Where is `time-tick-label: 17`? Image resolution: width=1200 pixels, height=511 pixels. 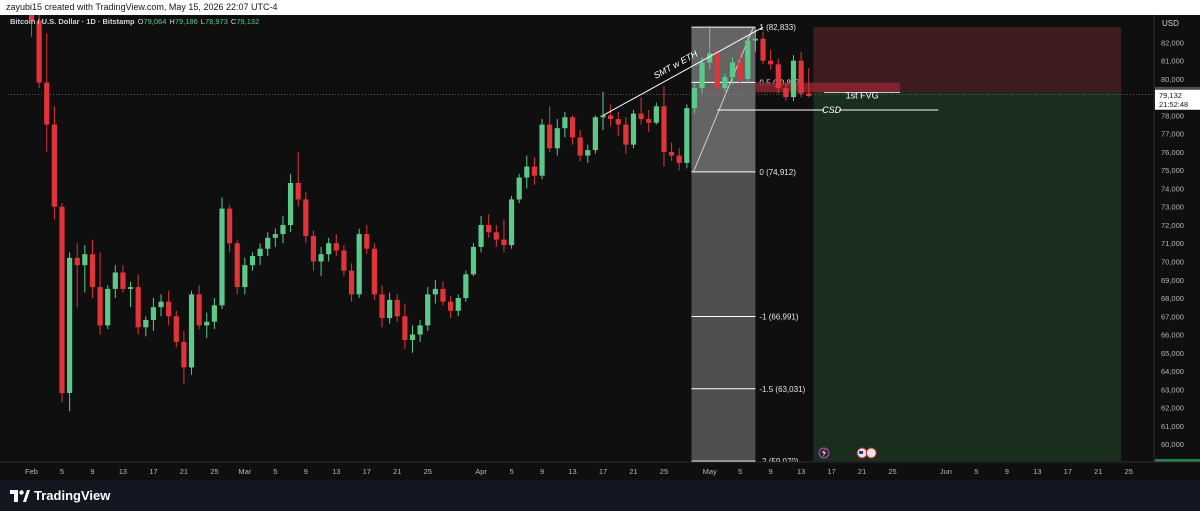 time-tick-label: 17 is located at coordinates (153, 471).